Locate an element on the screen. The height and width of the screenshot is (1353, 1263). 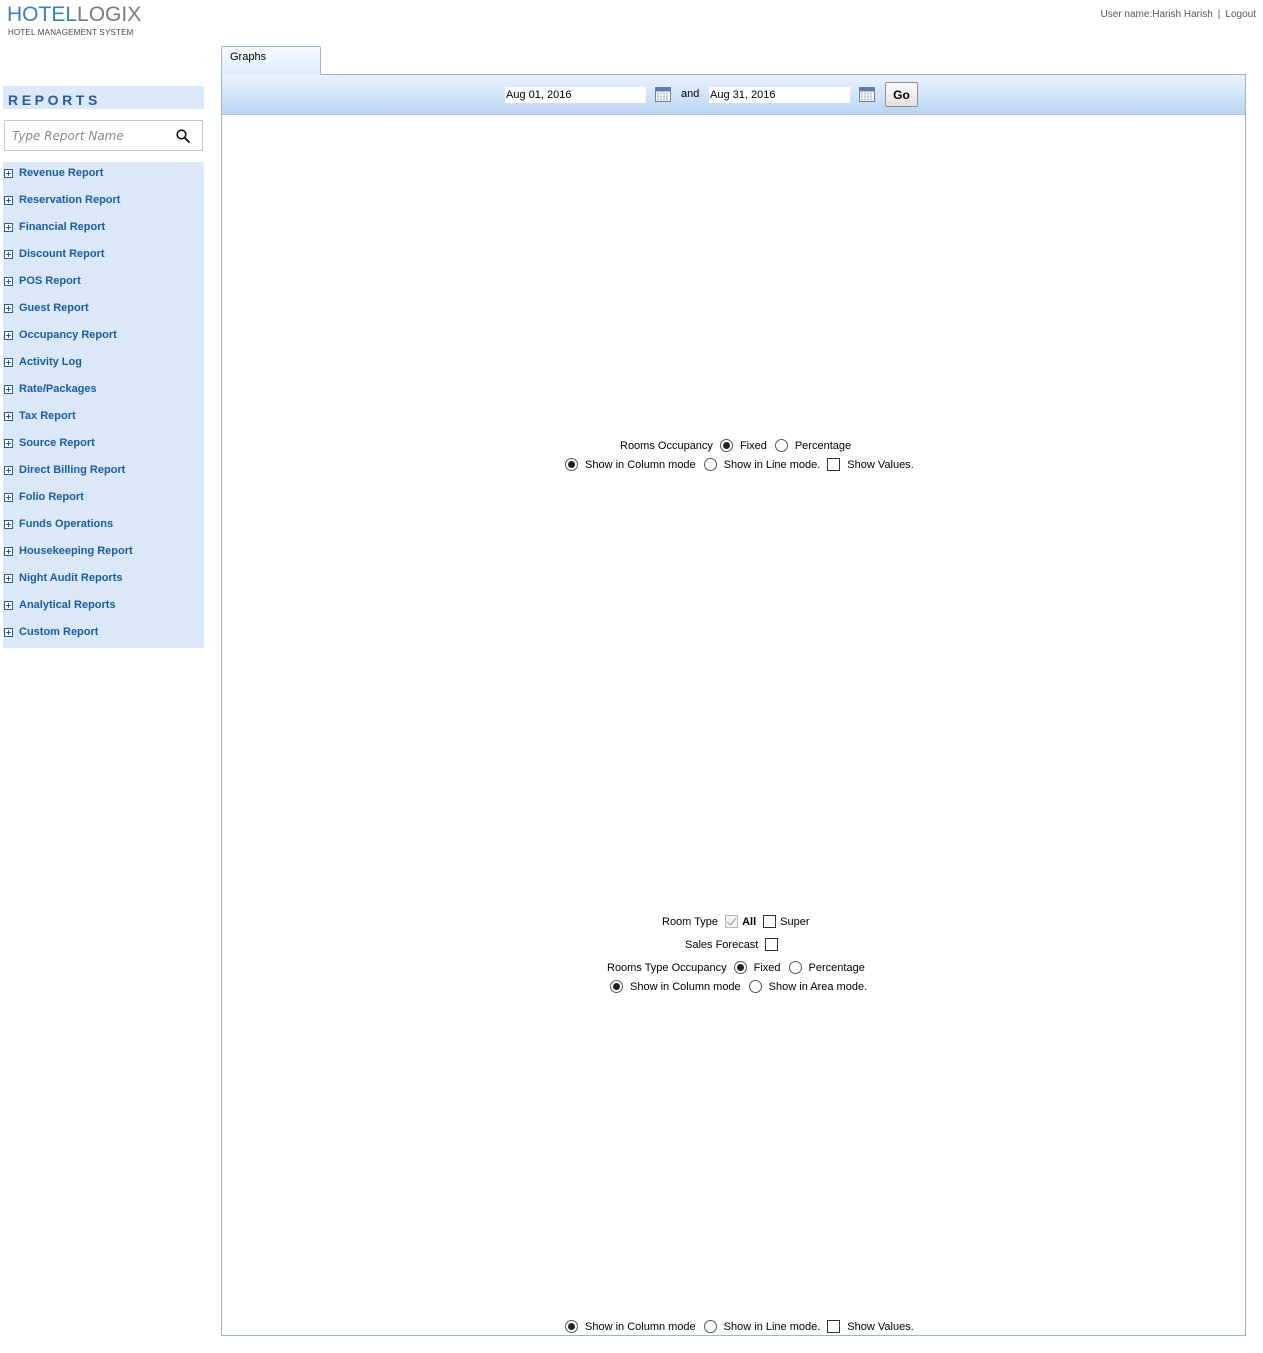
rooms-occupancy-row: Rooms Occupancy Fixed Percentage is located at coordinates (735, 445).